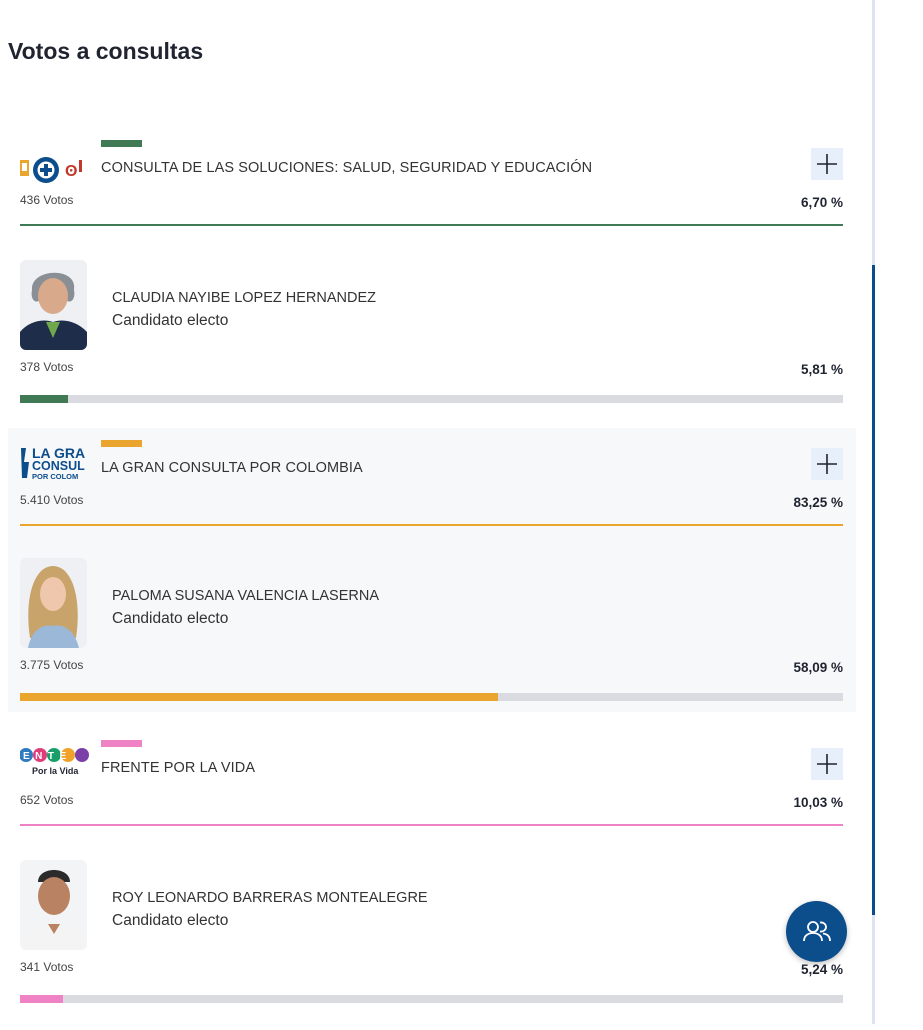 This screenshot has height=1030, width=923. Describe the element at coordinates (55, 771) in the screenshot. I see `logo-text: Por la Vida` at that location.